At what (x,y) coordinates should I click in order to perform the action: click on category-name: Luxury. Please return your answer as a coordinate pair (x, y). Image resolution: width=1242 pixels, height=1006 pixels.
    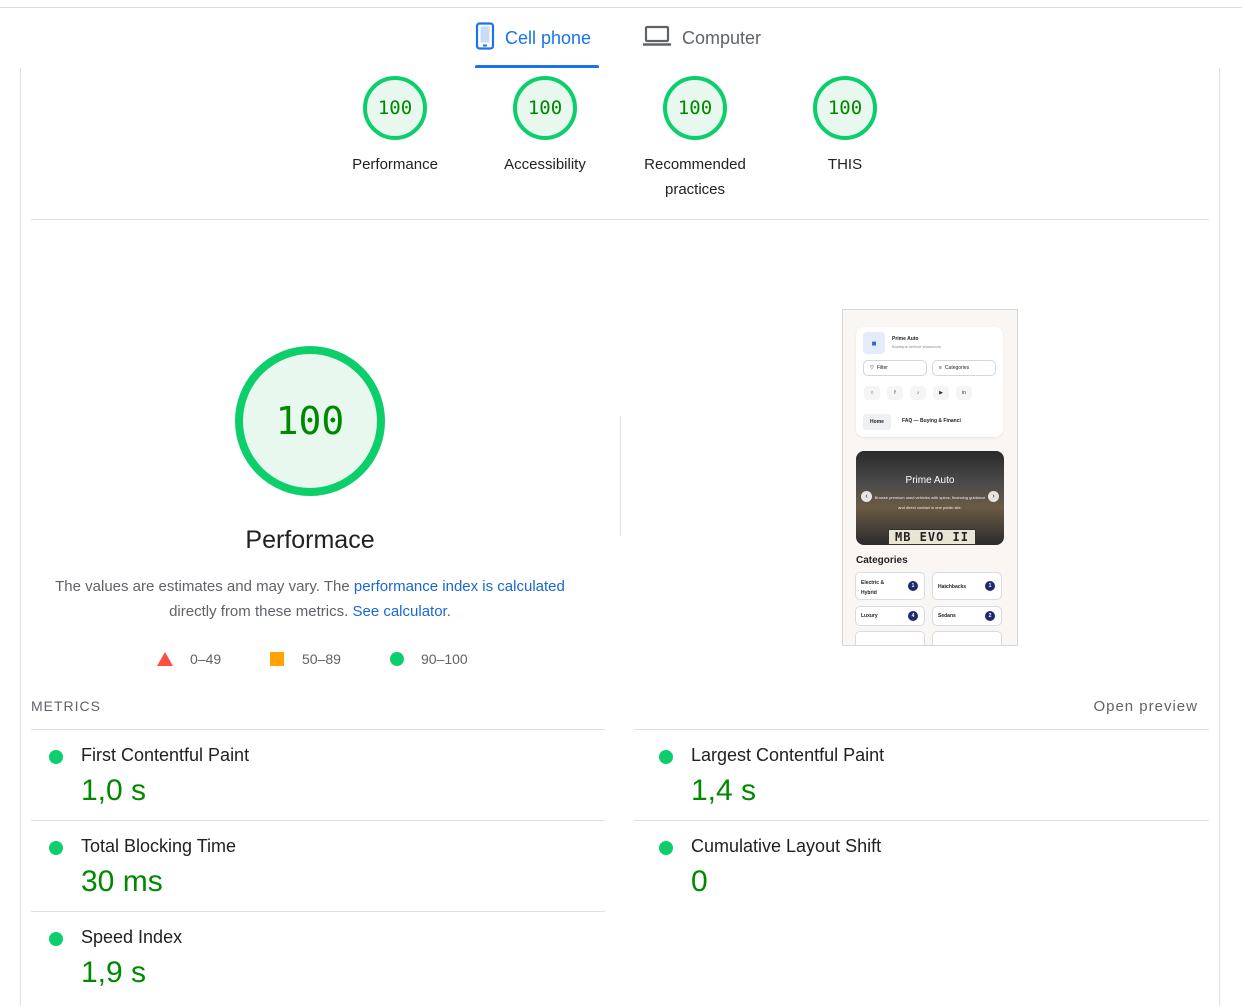
    Looking at the image, I should click on (869, 616).